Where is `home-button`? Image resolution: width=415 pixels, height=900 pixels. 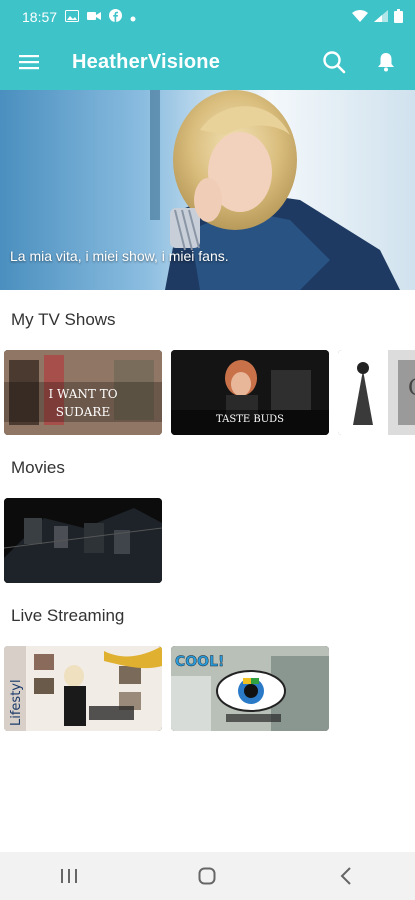 home-button is located at coordinates (207, 876).